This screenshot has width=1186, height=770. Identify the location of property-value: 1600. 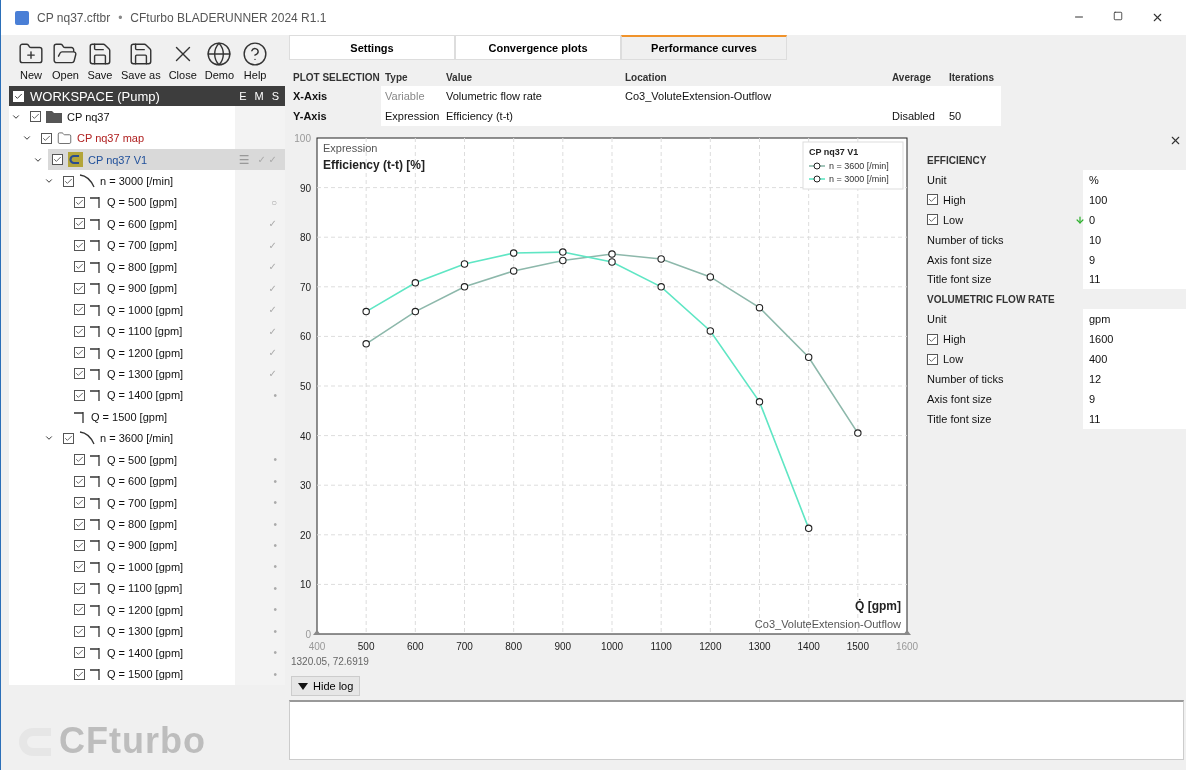
(1101, 339).